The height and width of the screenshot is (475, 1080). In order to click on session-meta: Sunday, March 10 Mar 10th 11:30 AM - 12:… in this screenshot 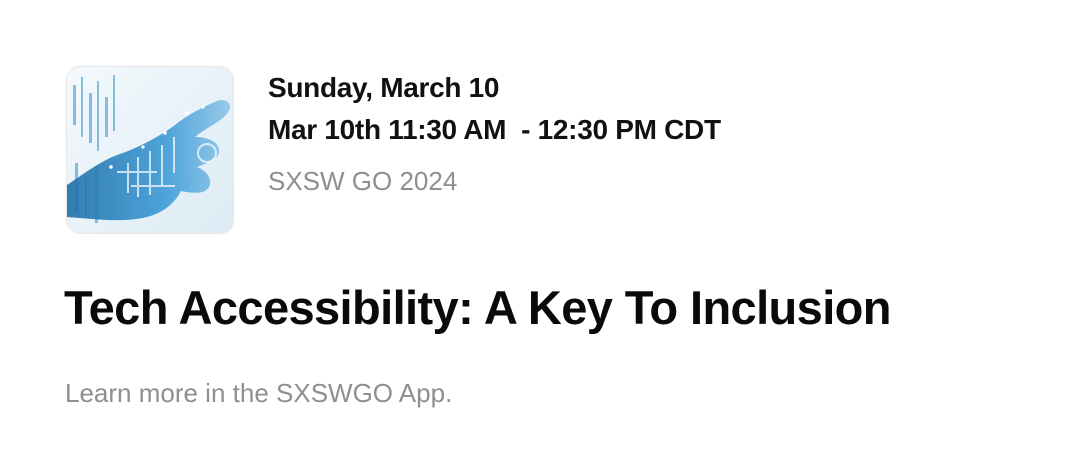, I will do `click(494, 134)`.